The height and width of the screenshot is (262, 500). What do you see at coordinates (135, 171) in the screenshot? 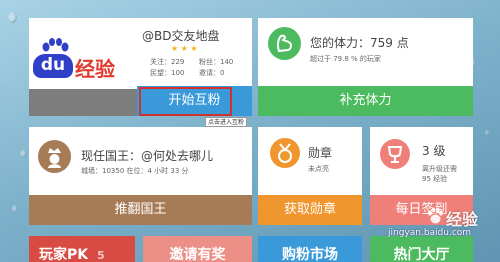
I see `king-detail: 城墙：10350 在位：4 小时 33 分` at bounding box center [135, 171].